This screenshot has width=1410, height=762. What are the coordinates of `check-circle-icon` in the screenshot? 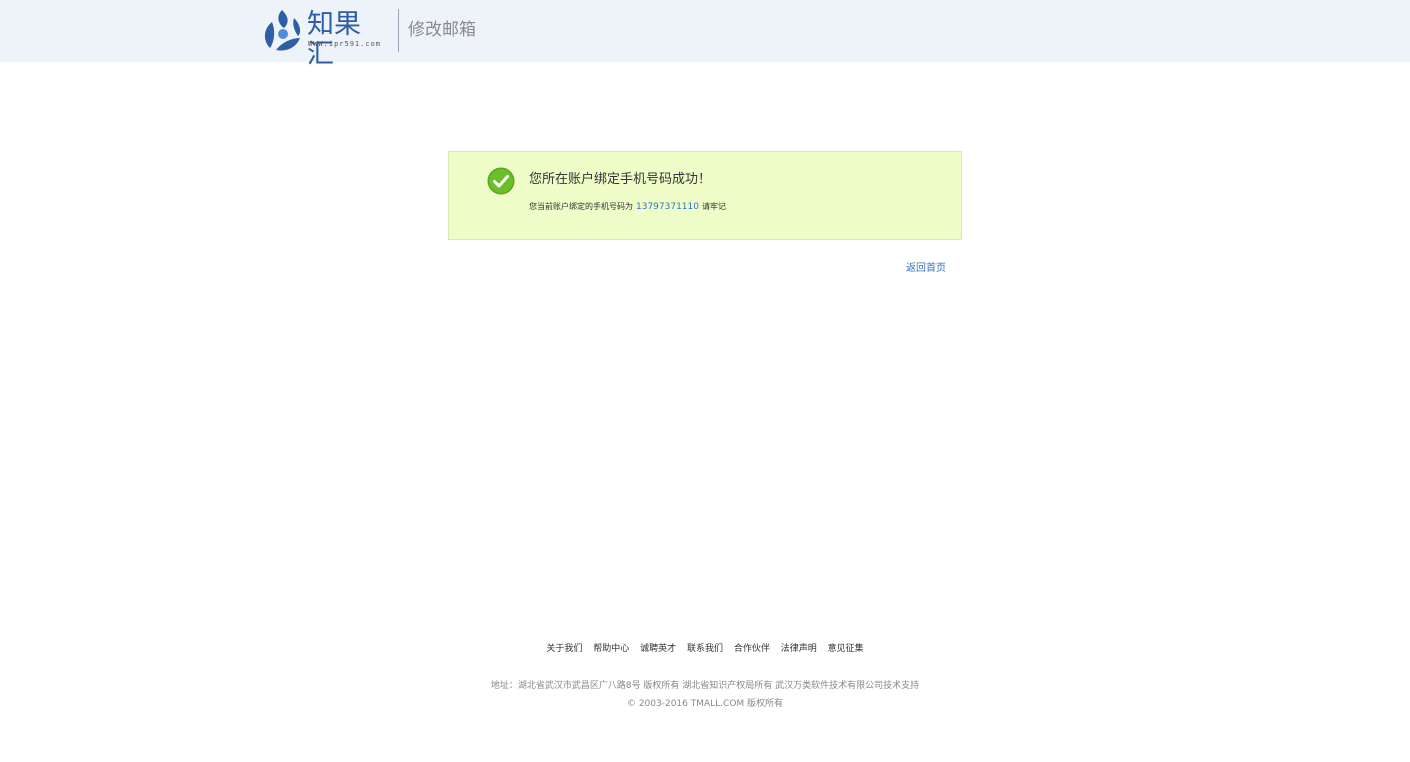 It's located at (501, 181).